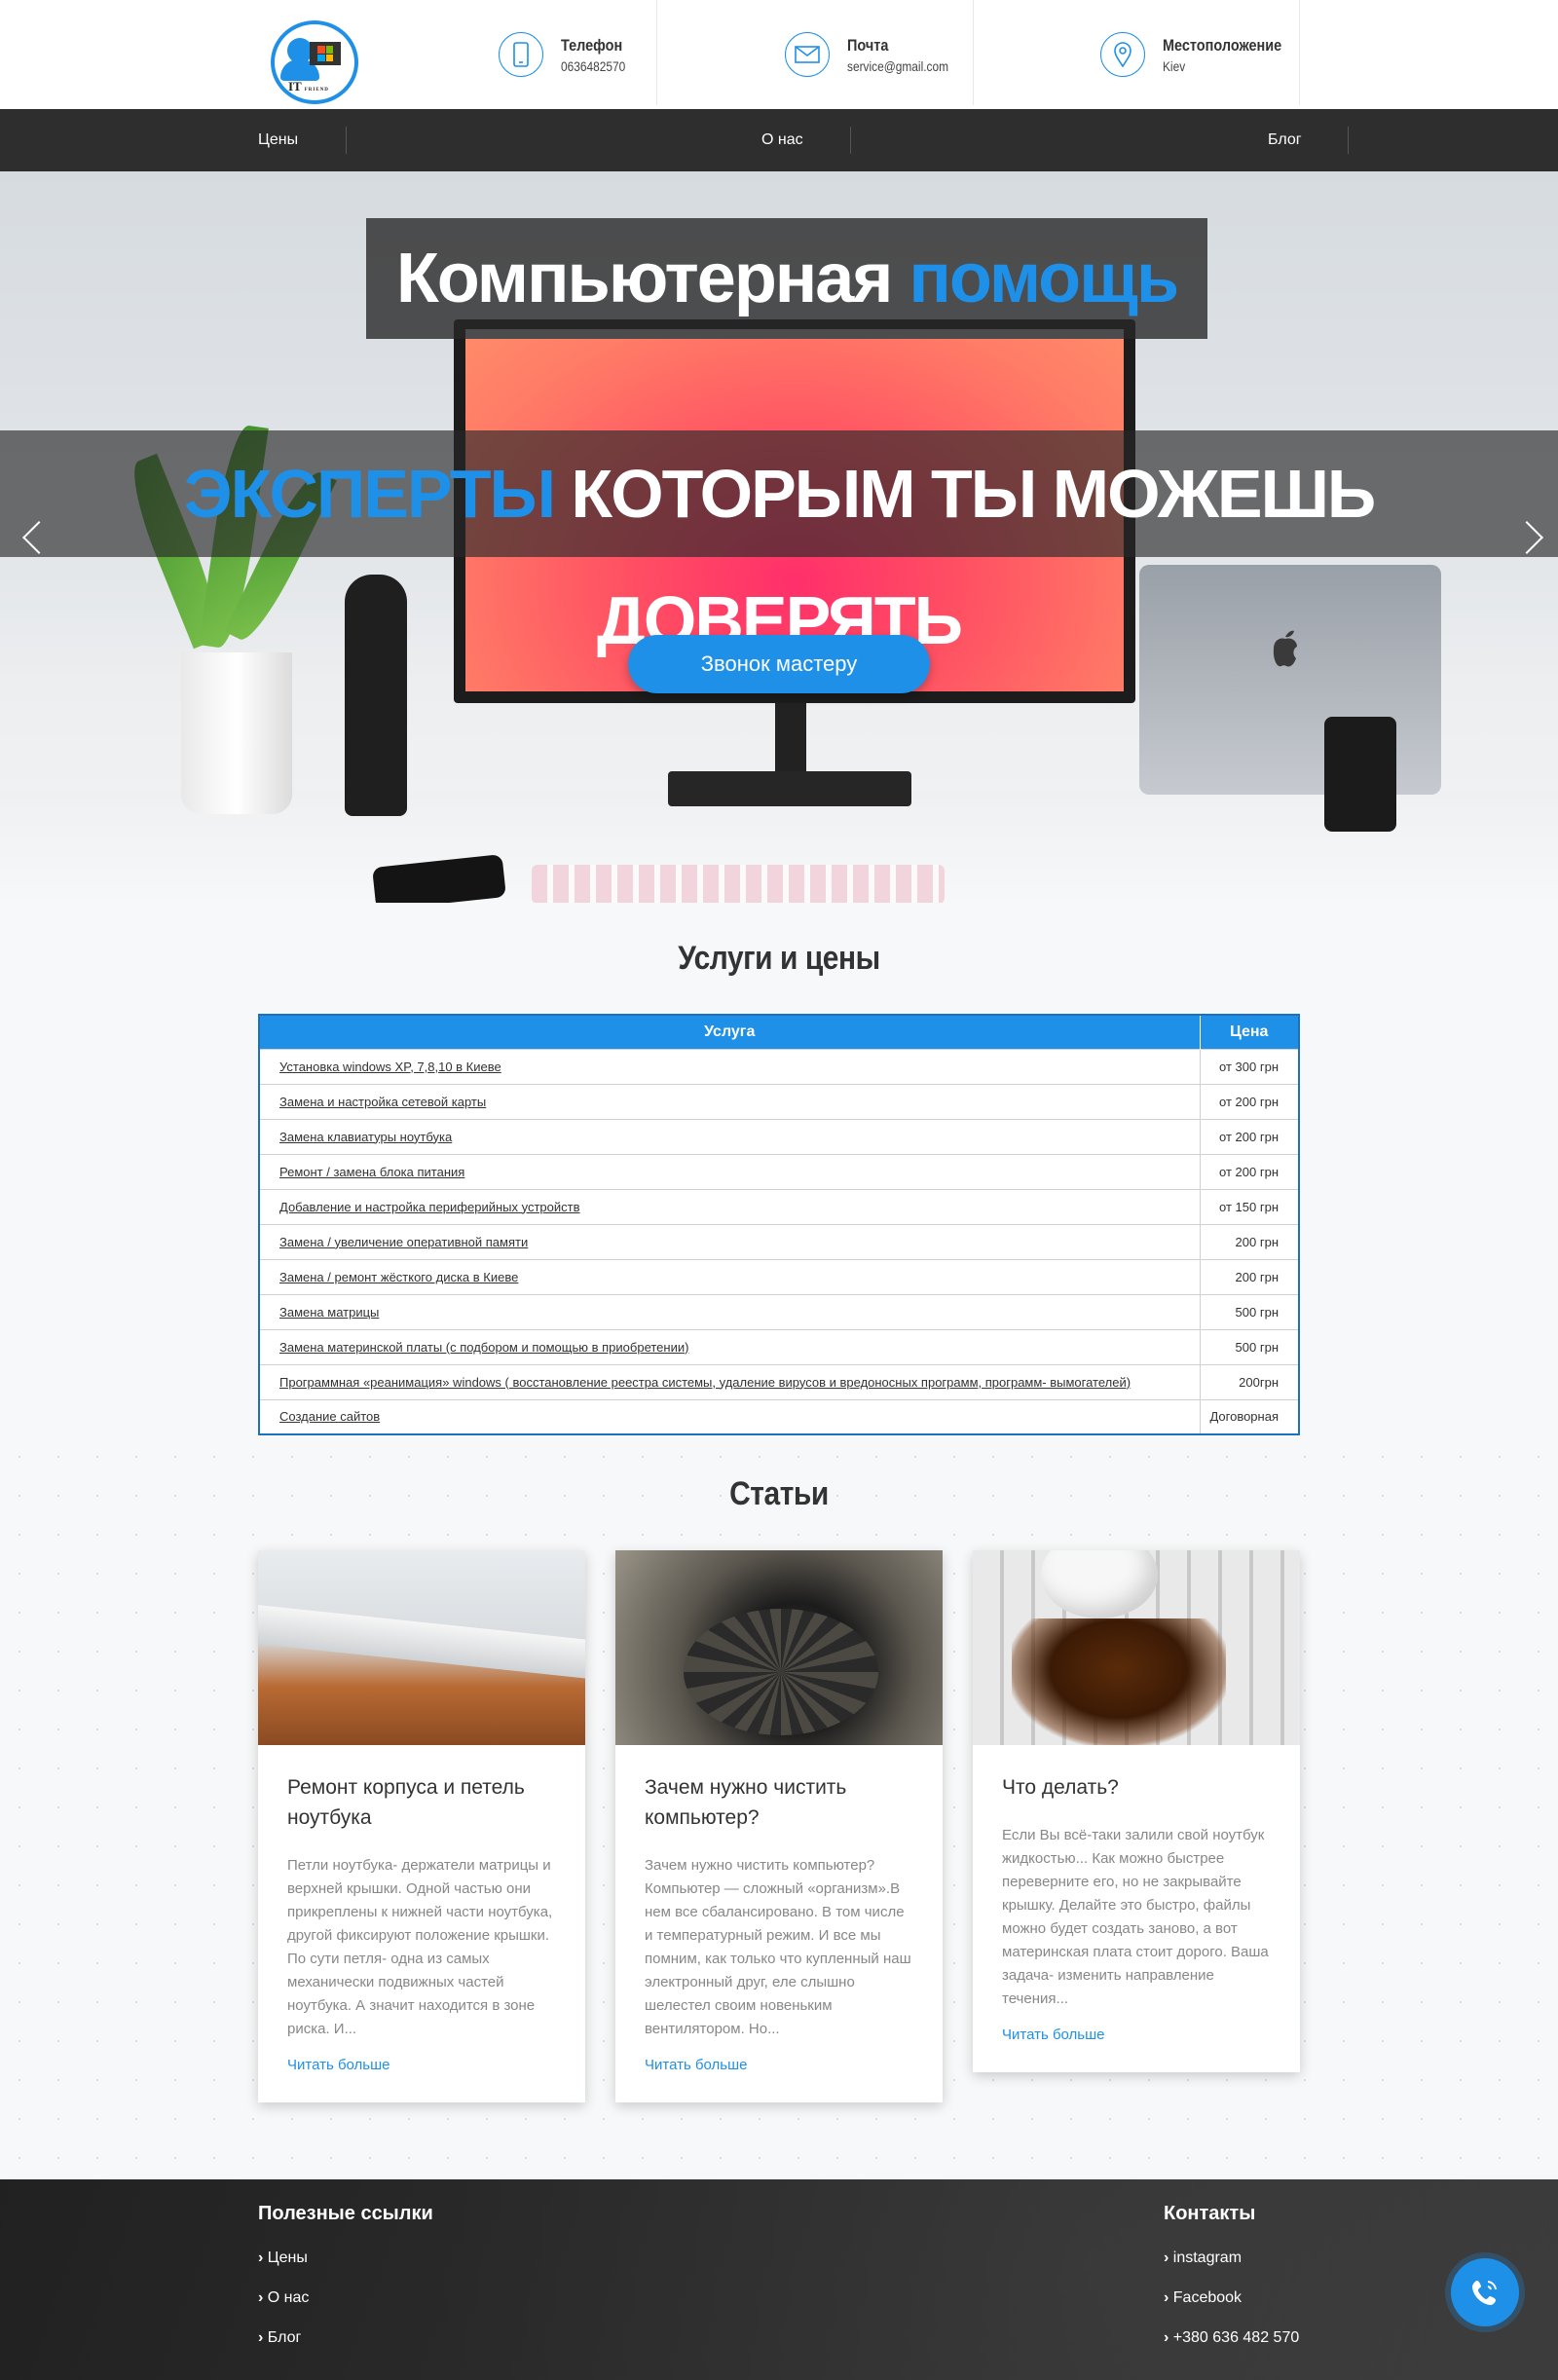 The image size is (1558, 2380). I want to click on col-service-header: Услуга, so click(729, 1032).